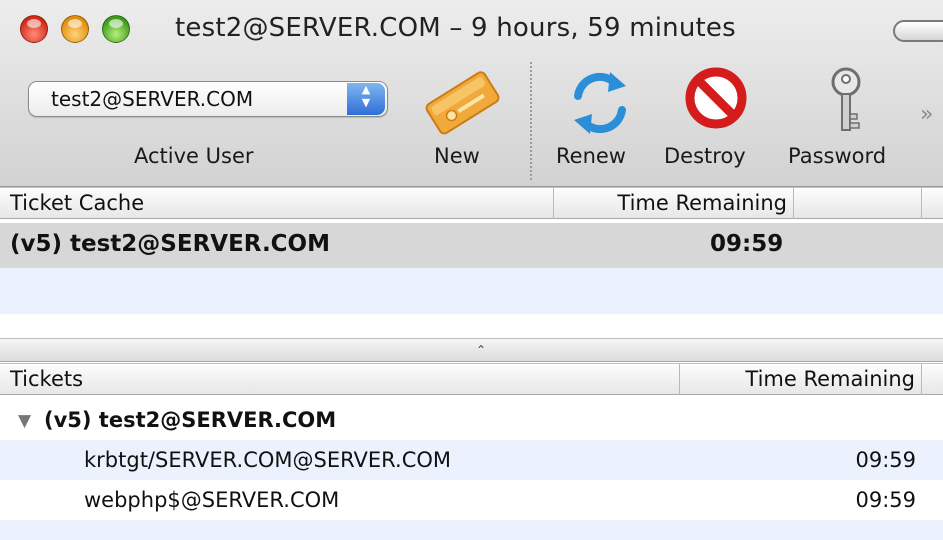 This screenshot has width=943, height=540. What do you see at coordinates (170, 244) in the screenshot?
I see `cache-principal: (v5) test2@SERVER.COM` at bounding box center [170, 244].